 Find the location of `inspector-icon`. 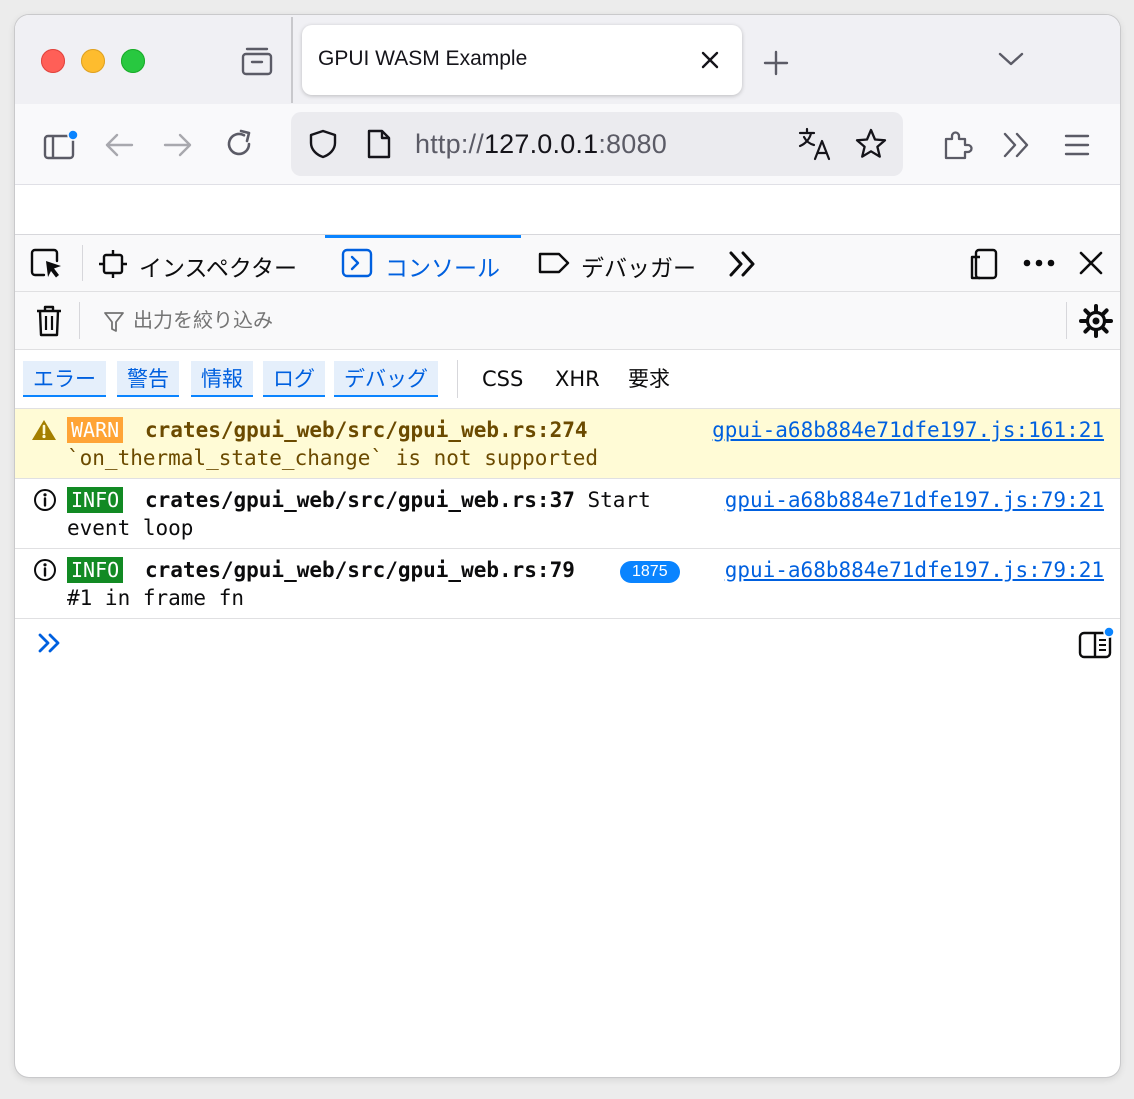

inspector-icon is located at coordinates (113, 264).